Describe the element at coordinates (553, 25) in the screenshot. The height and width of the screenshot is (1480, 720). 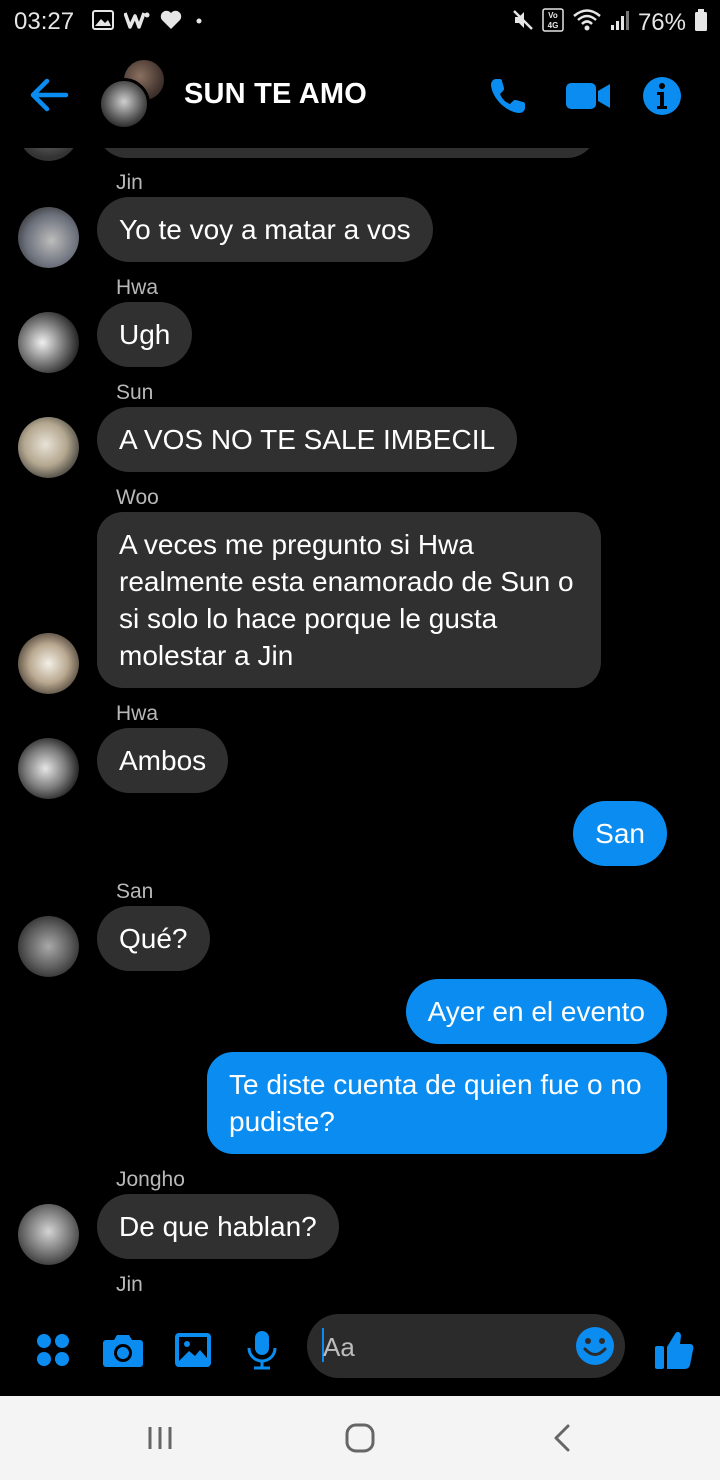
I see `svg-text: 4G` at that location.